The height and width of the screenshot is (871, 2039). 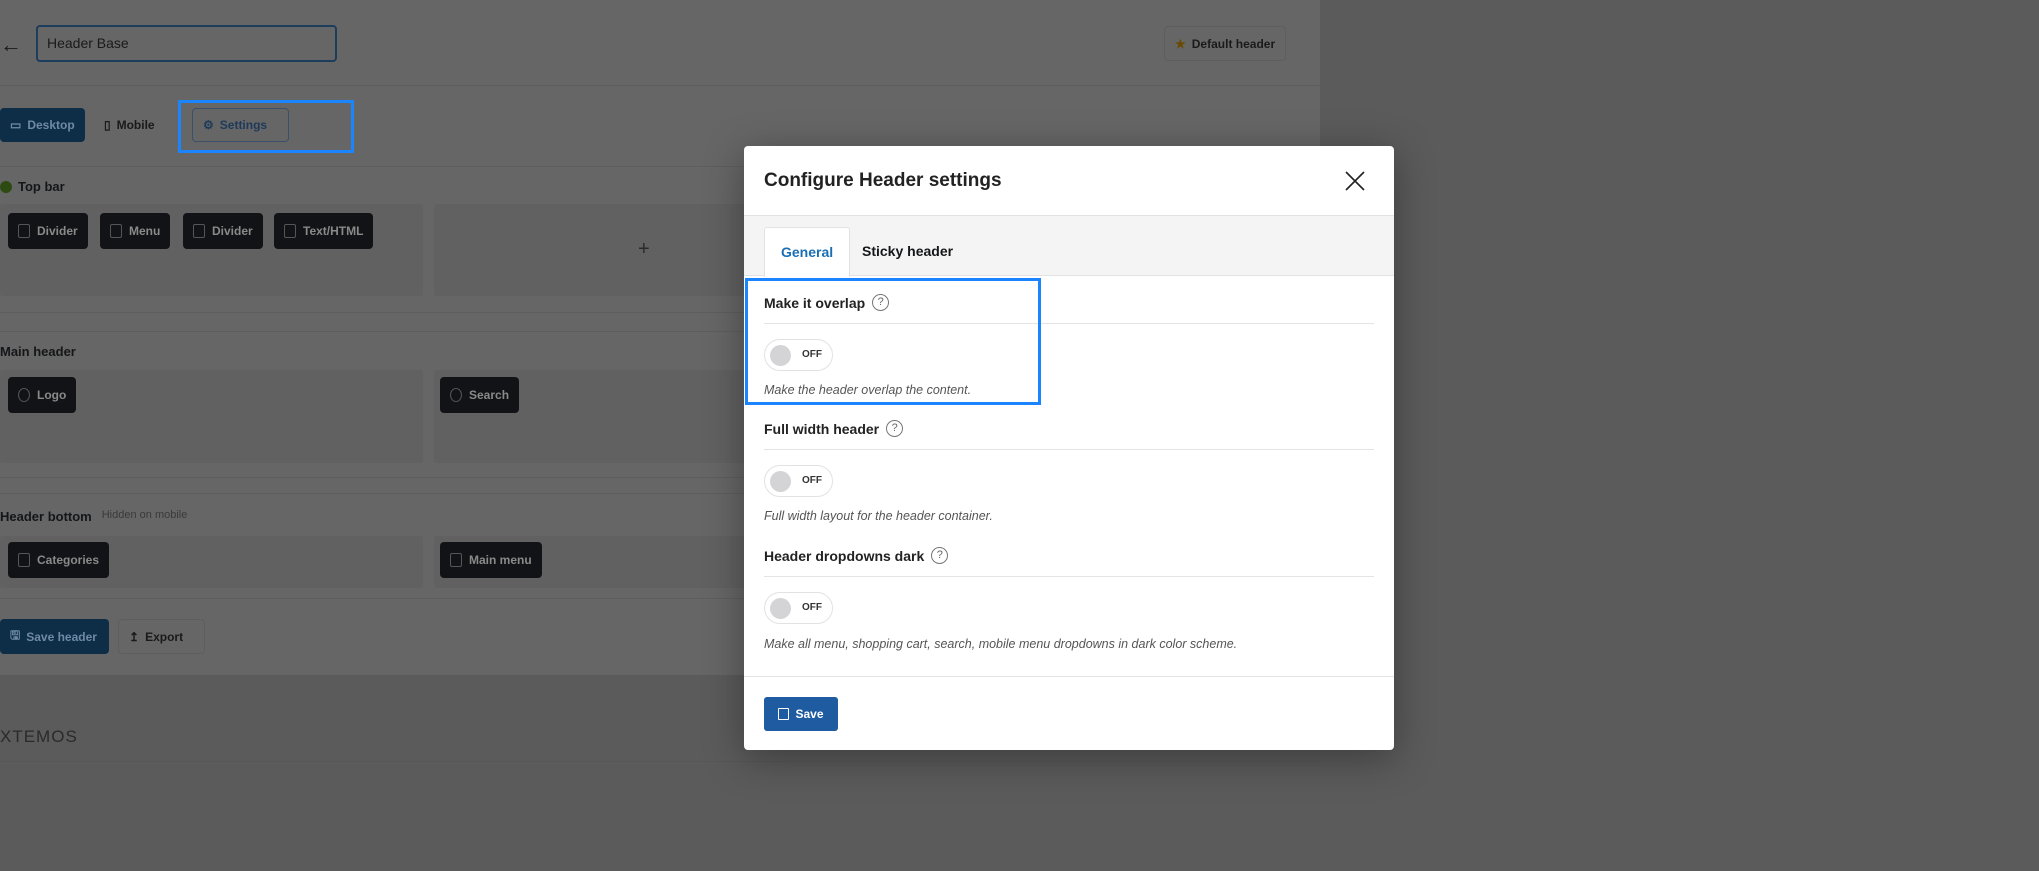 I want to click on close-icon, so click(x=1355, y=181).